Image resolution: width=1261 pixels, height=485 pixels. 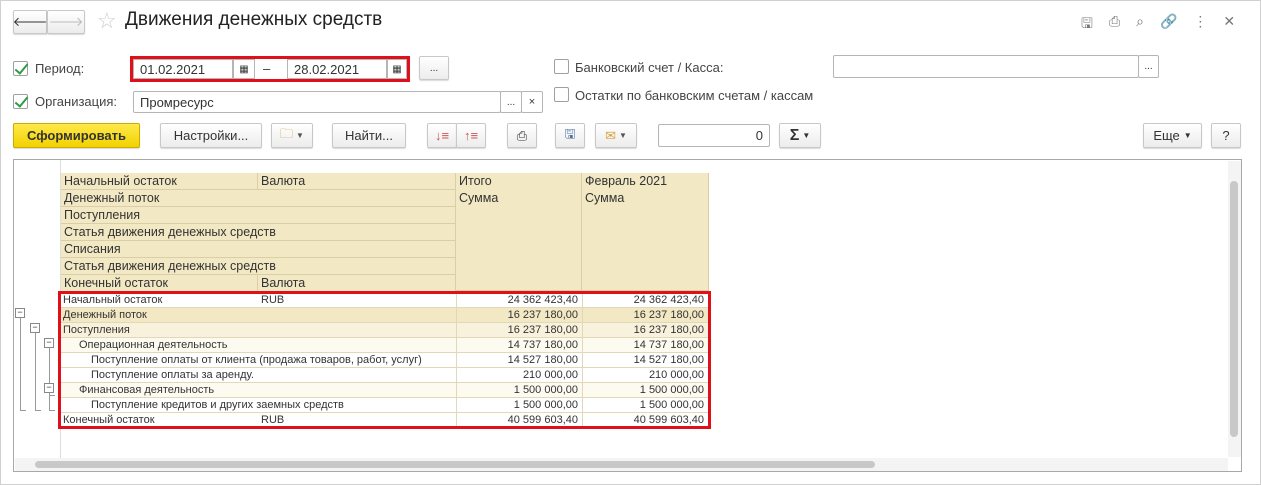 I want to click on header-cell: Конечный остаток, so click(x=159, y=283).